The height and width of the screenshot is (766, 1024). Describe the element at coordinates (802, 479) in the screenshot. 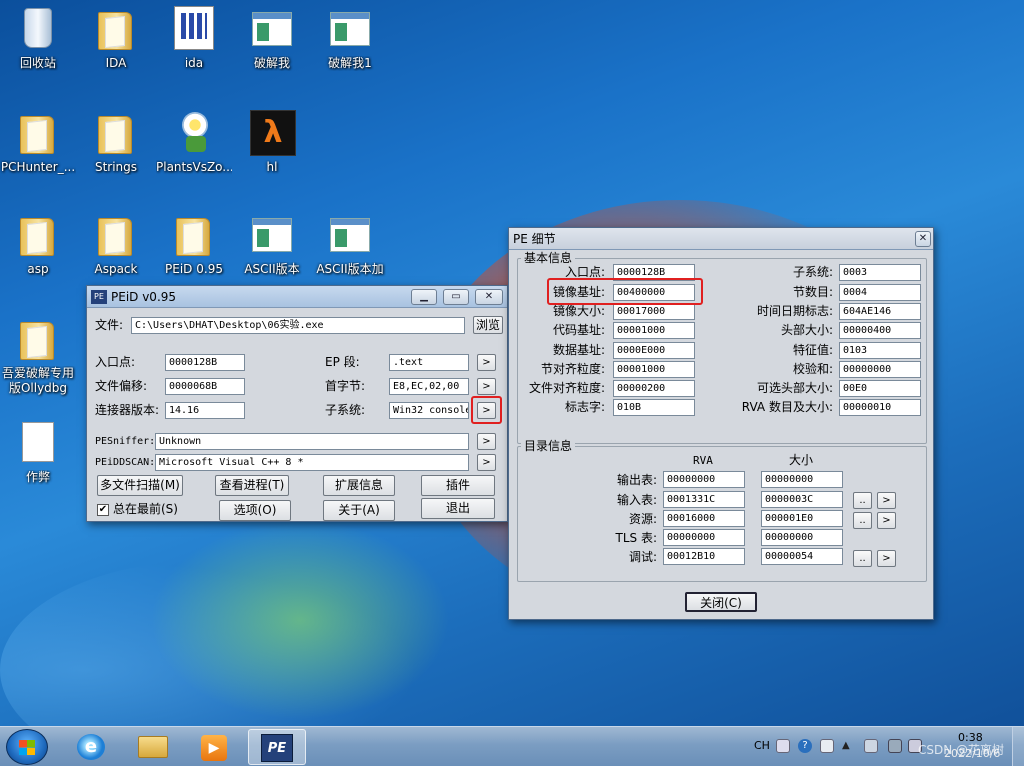

I see `export-size-field: 00000000` at that location.